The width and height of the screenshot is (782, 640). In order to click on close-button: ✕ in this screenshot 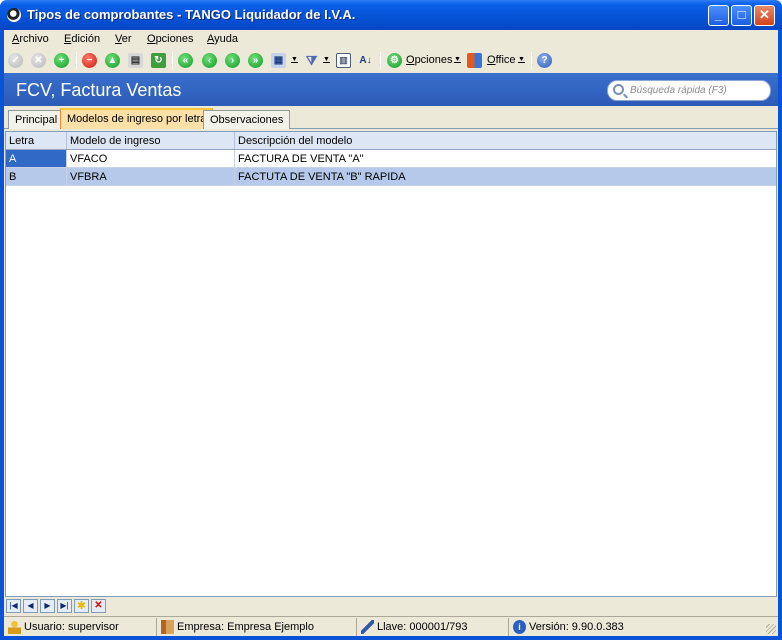, I will do `click(764, 15)`.